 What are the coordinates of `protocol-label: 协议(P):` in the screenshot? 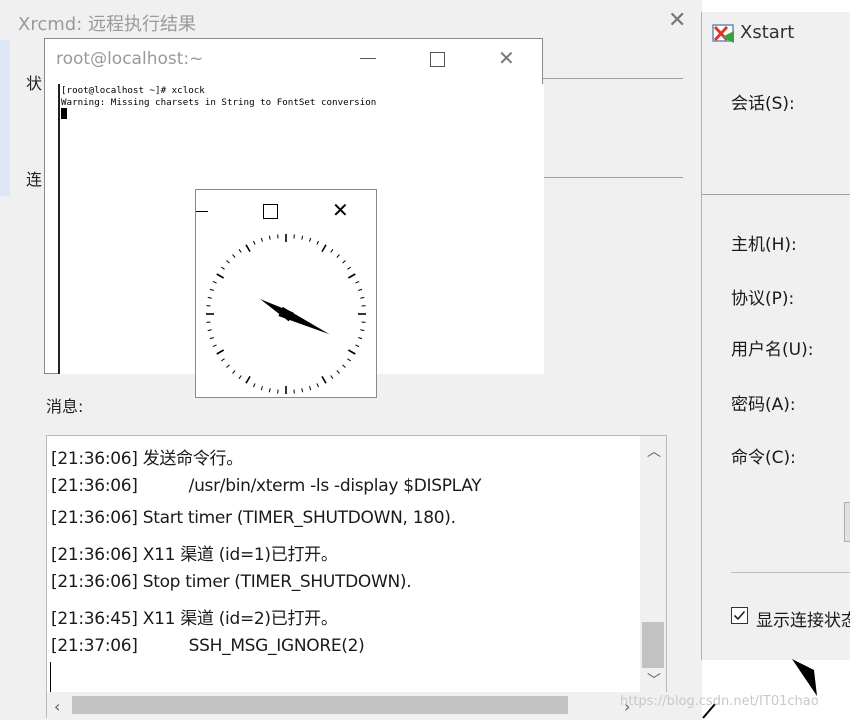 It's located at (763, 299).